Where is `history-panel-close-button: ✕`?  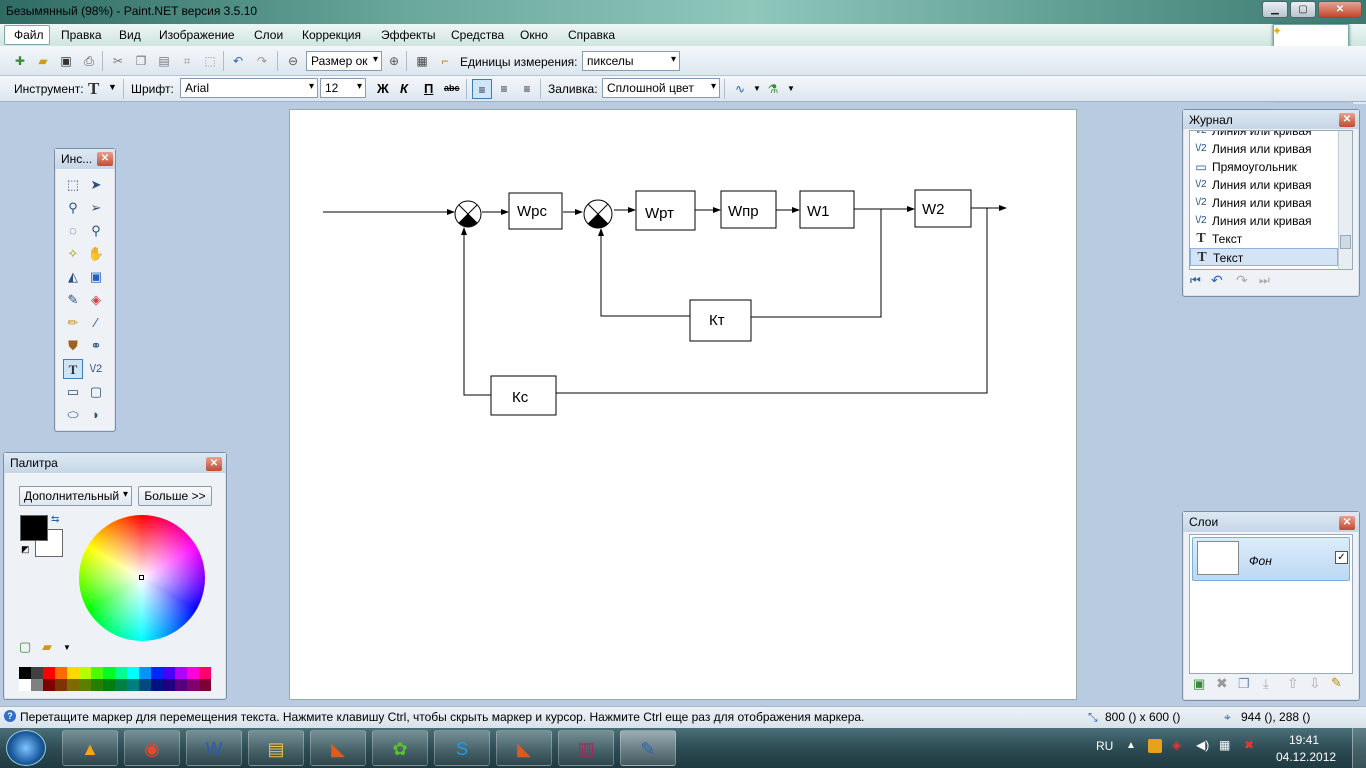
history-panel-close-button: ✕ is located at coordinates (1347, 120).